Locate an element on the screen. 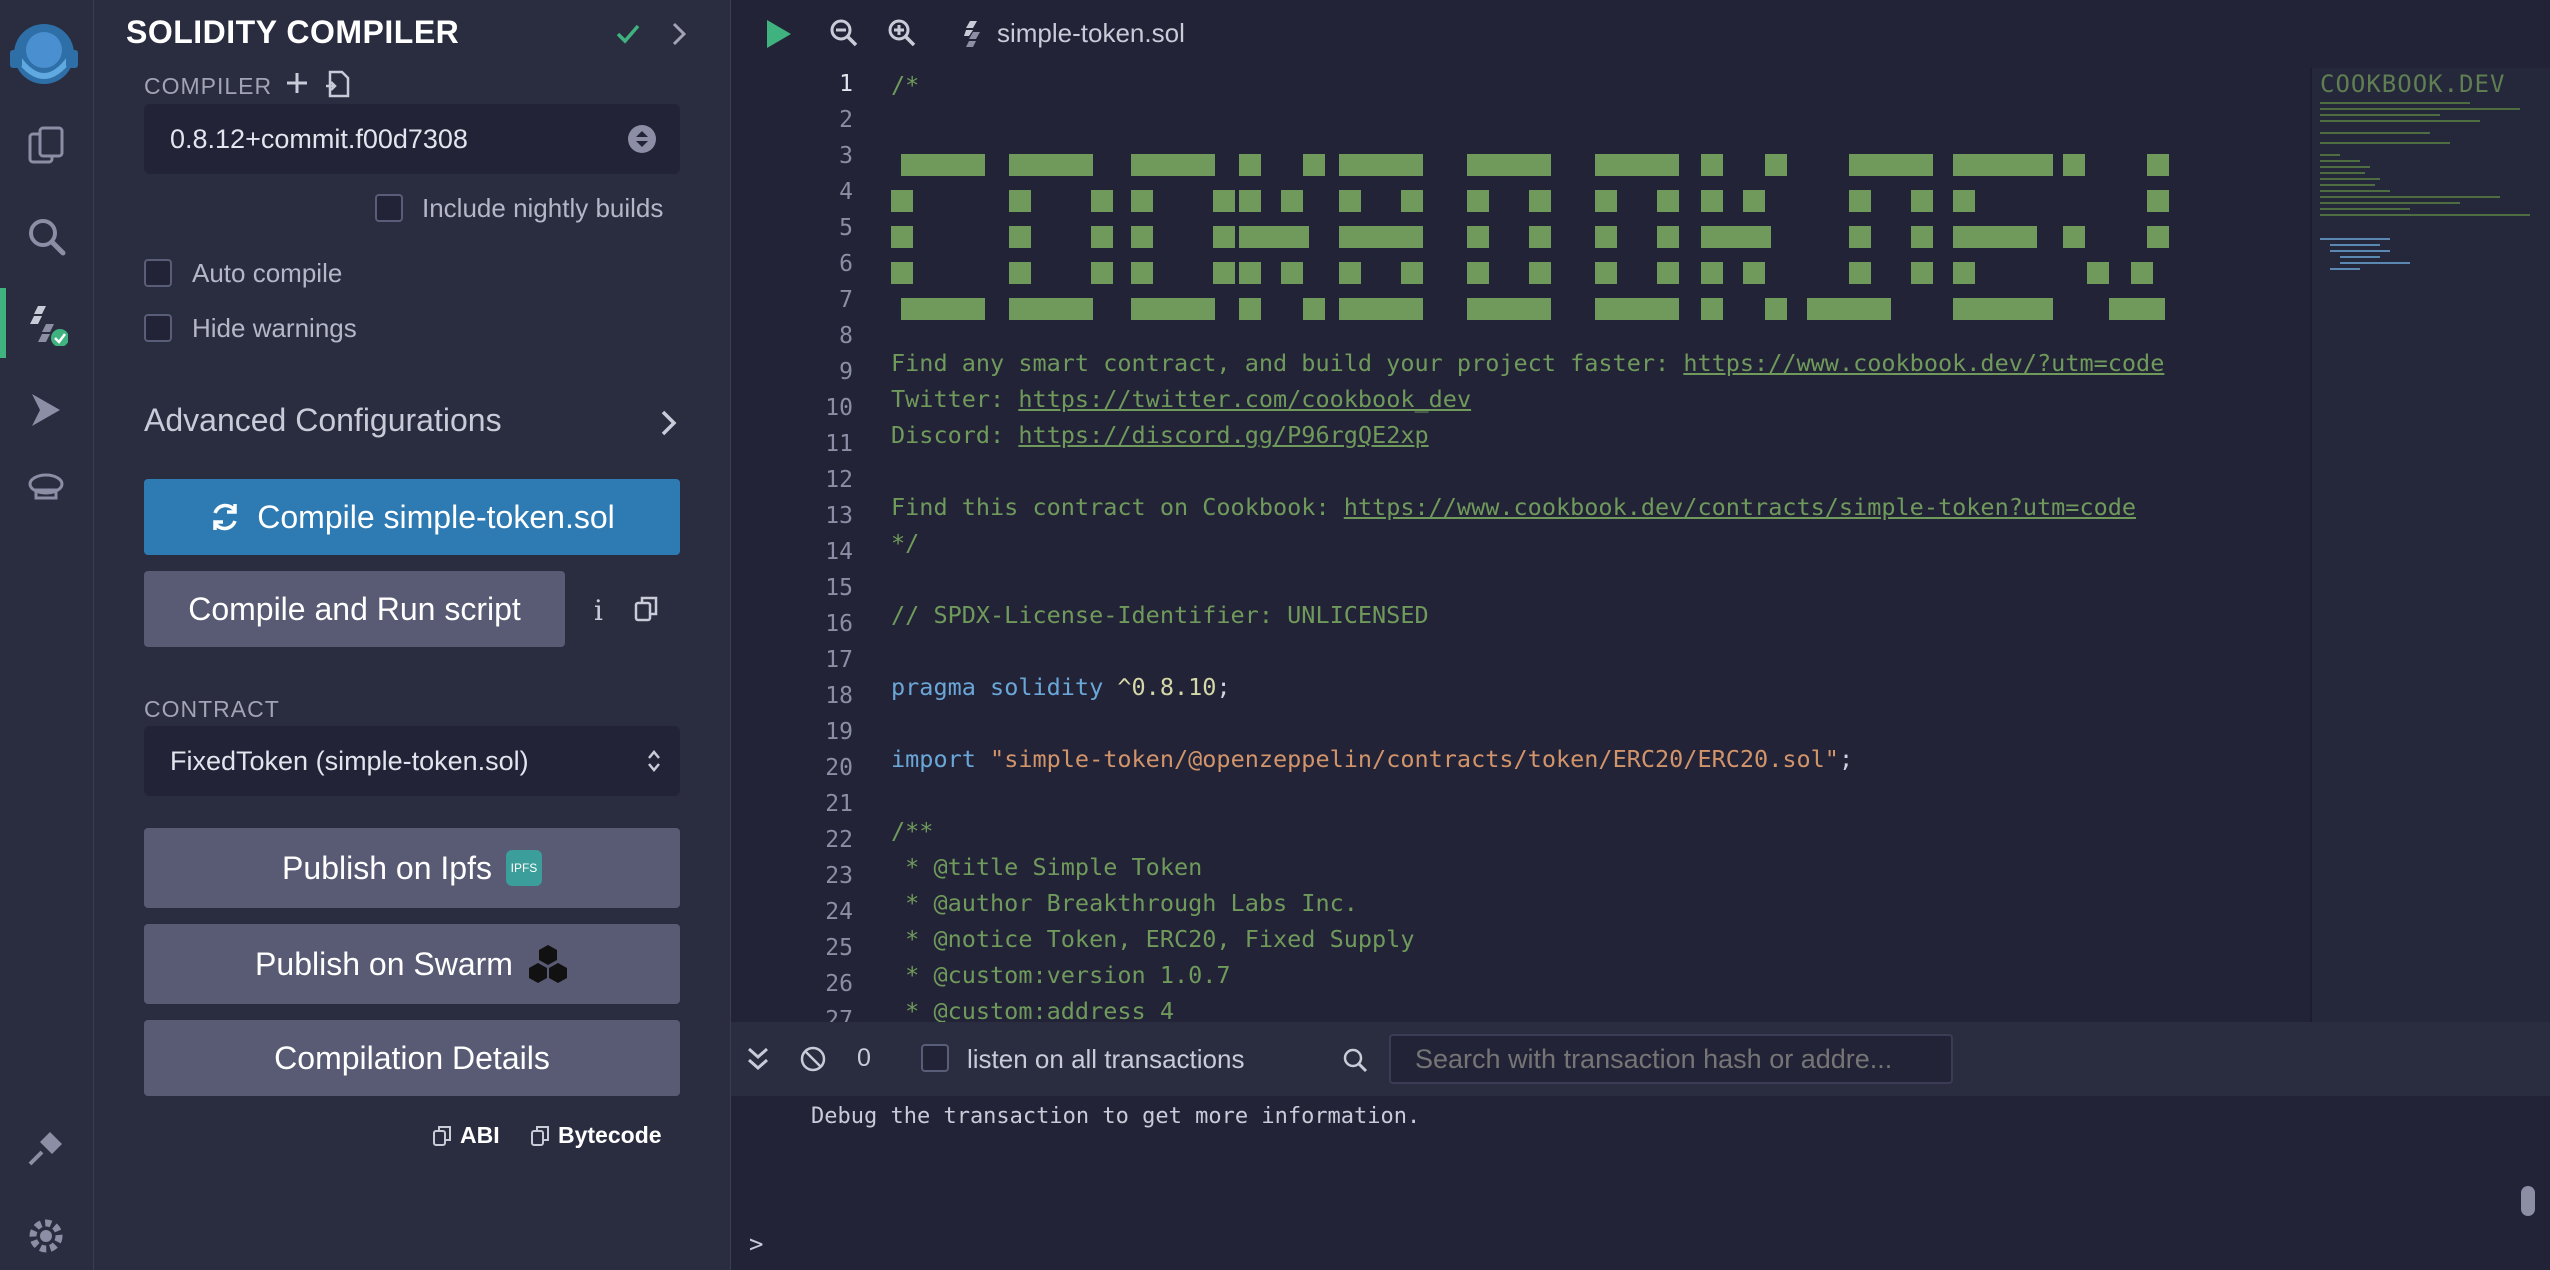 Image resolution: width=2550 pixels, height=1270 pixels. solidity-file-icon is located at coordinates (972, 33).